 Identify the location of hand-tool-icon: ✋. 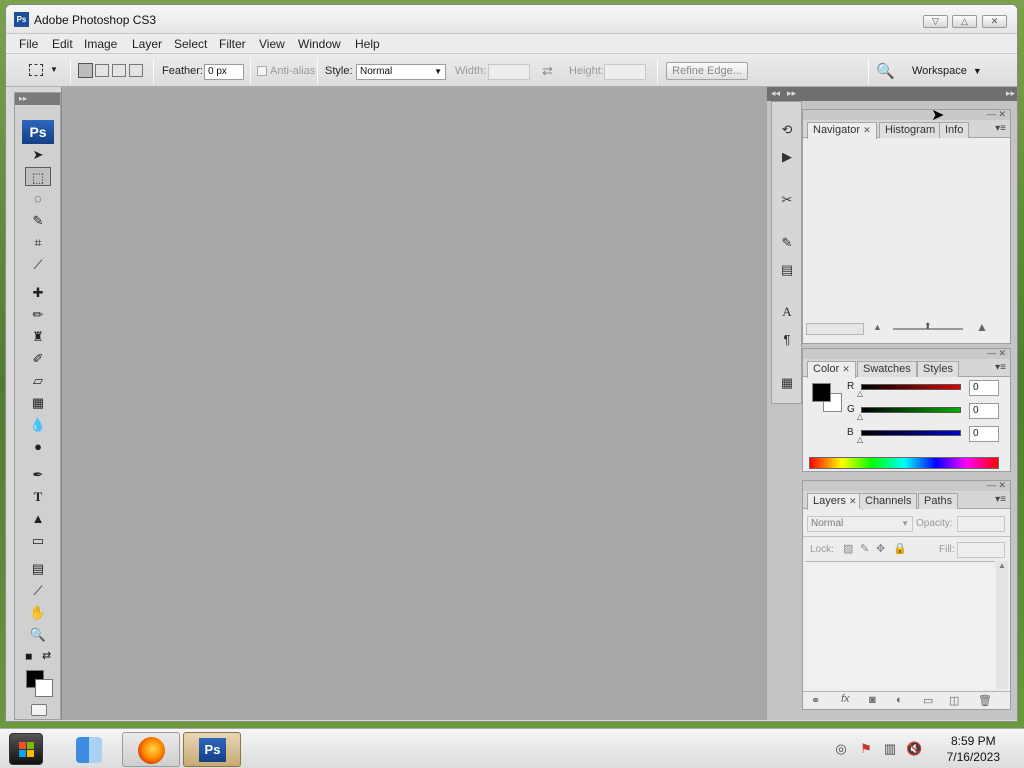
(38, 612).